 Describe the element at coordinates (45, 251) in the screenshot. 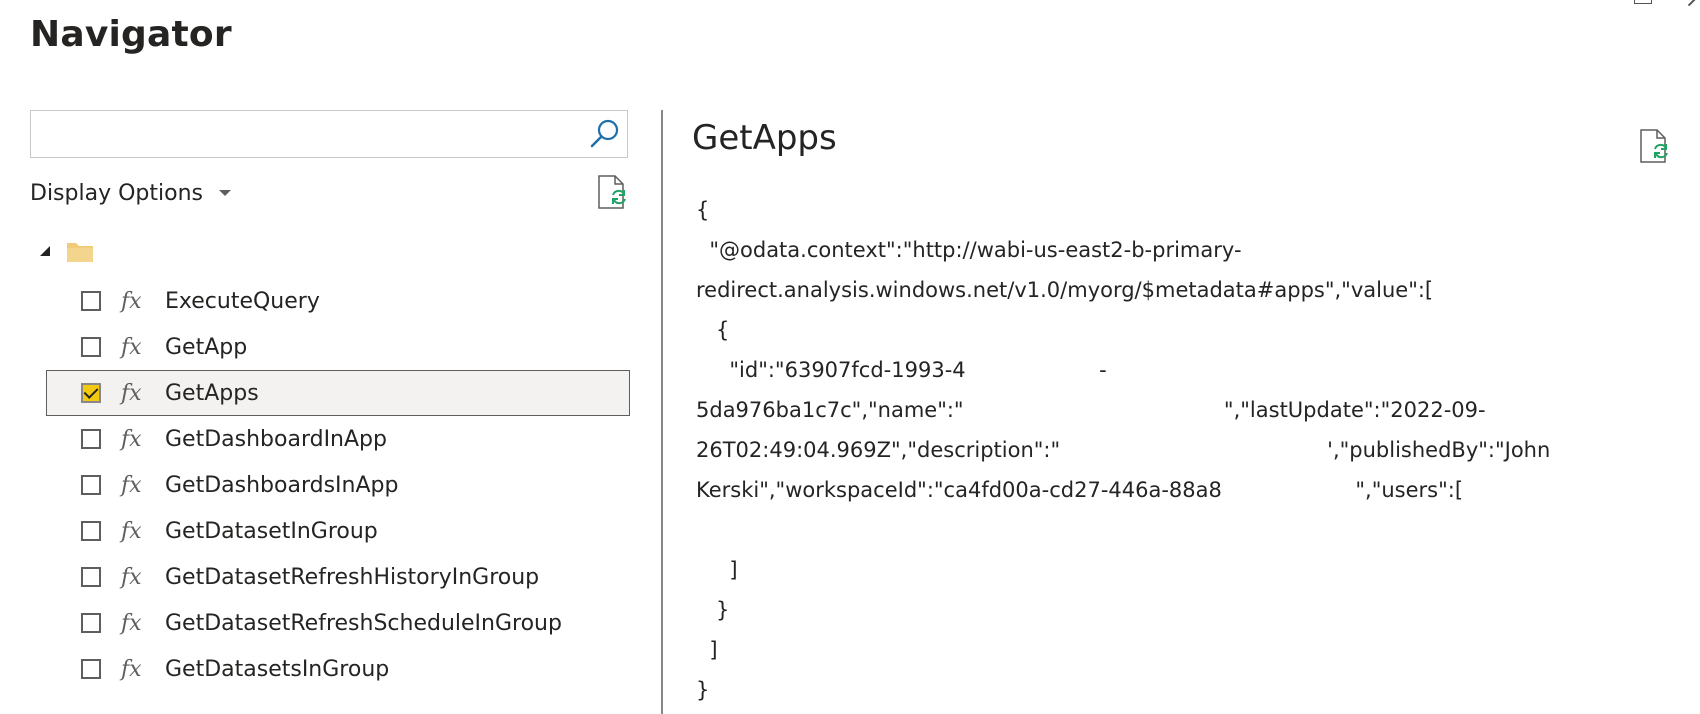

I see `collapse-triangle-icon` at that location.